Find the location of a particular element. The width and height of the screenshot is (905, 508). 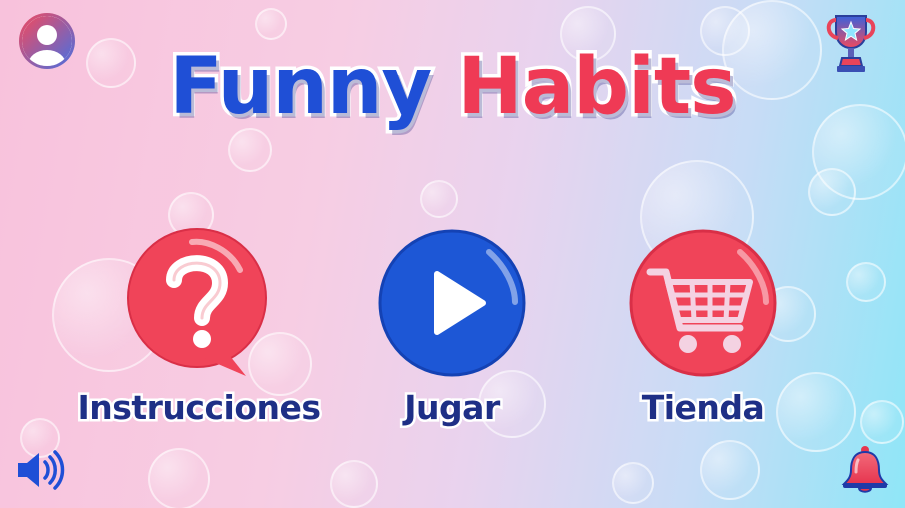

sound-button is located at coordinates (40, 470).